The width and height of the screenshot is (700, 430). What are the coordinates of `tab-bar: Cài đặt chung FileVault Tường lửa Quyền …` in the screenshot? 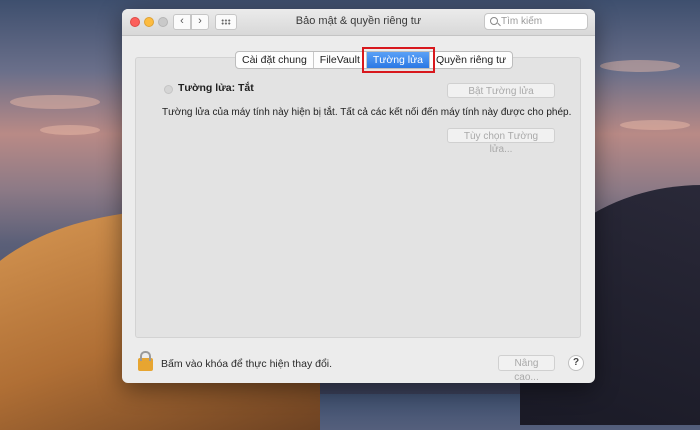 It's located at (374, 60).